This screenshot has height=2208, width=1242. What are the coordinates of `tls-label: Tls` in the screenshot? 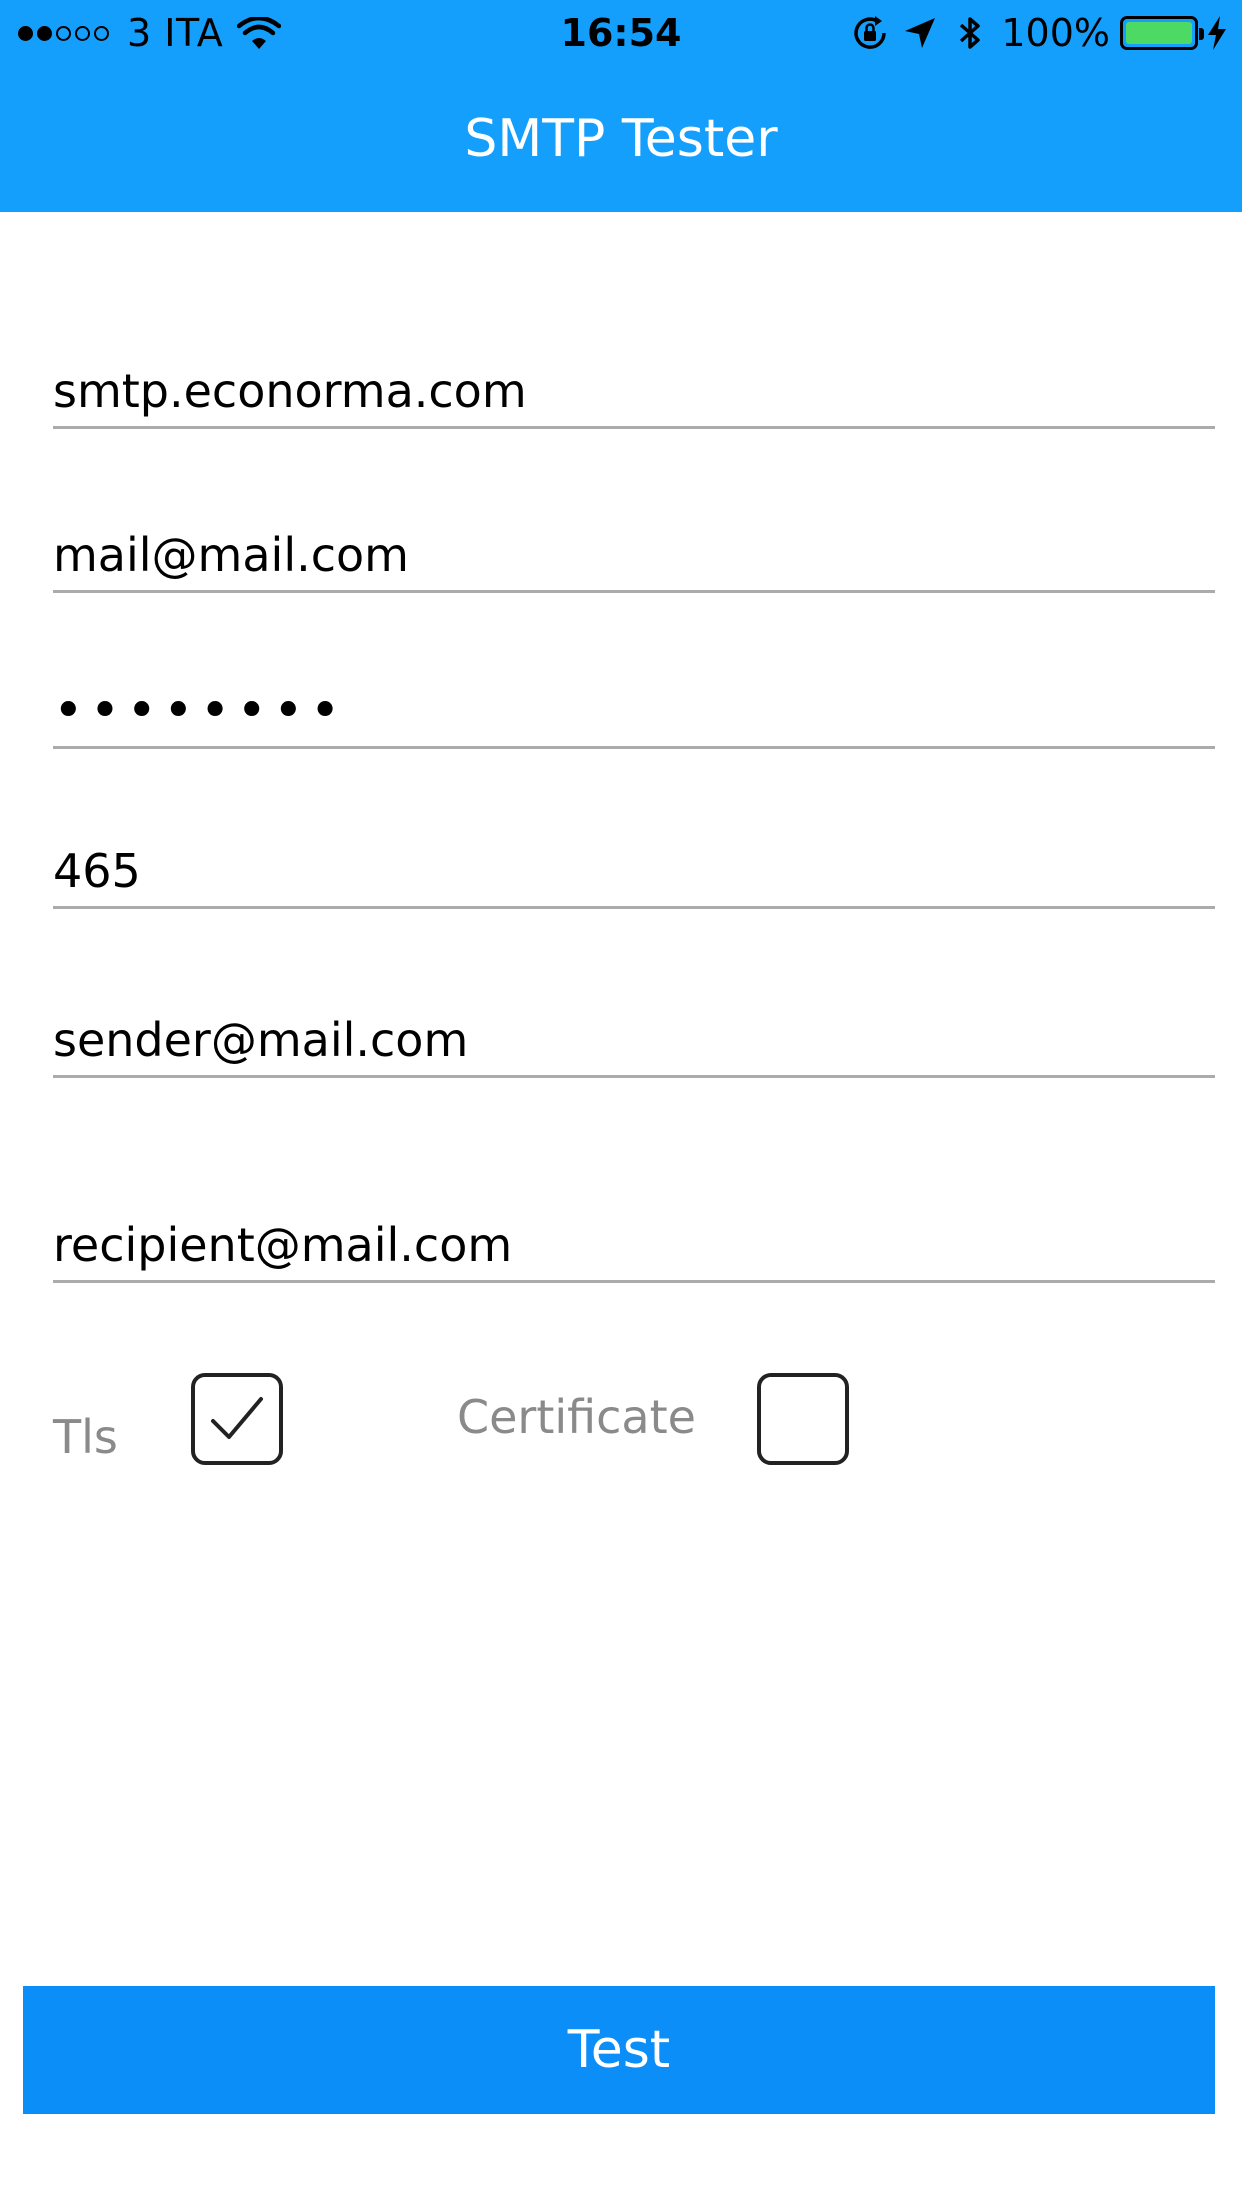 It's located at (85, 1437).